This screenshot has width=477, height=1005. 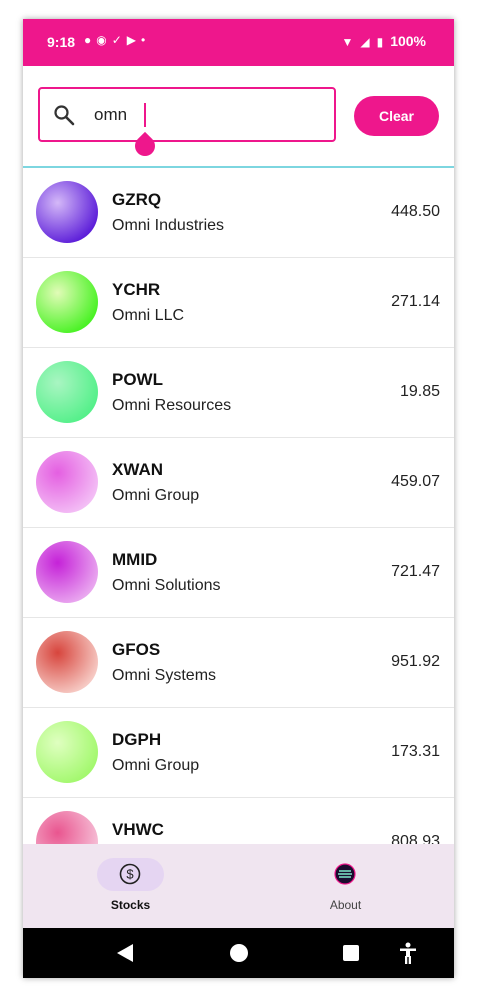 I want to click on bottom-navigation: $ Stocks About, so click(x=238, y=886).